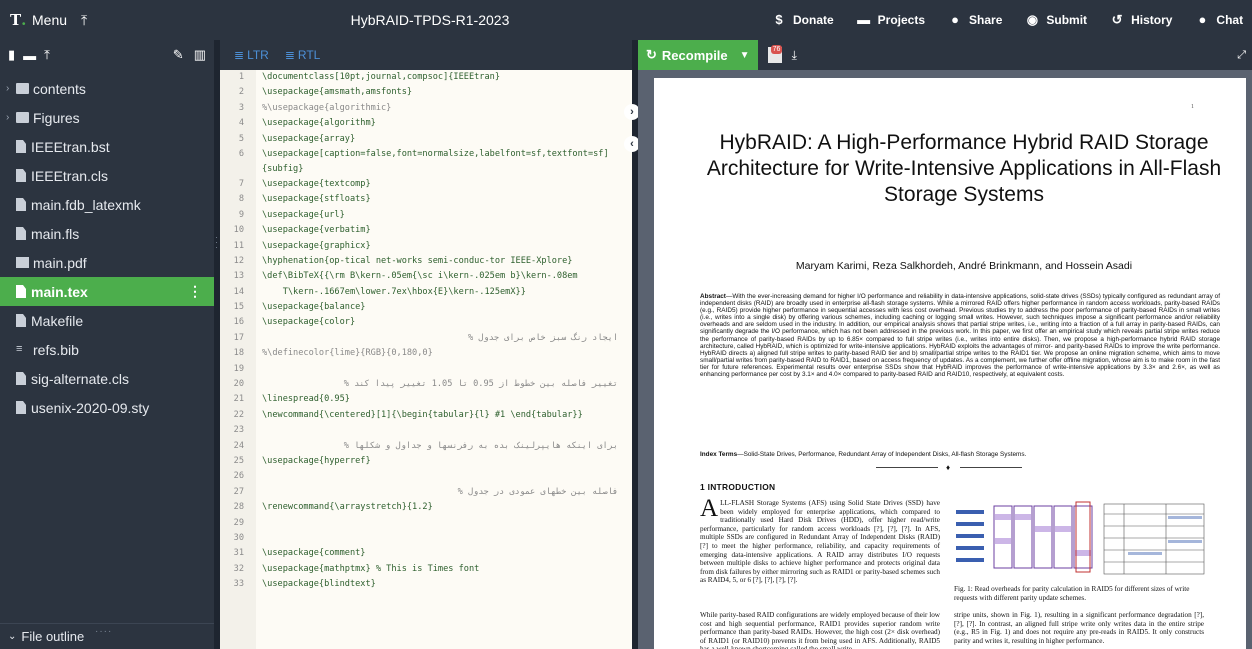 The height and width of the screenshot is (649, 1252). What do you see at coordinates (426, 139) in the screenshot?
I see `code-line: 5 \usepackage{array}` at bounding box center [426, 139].